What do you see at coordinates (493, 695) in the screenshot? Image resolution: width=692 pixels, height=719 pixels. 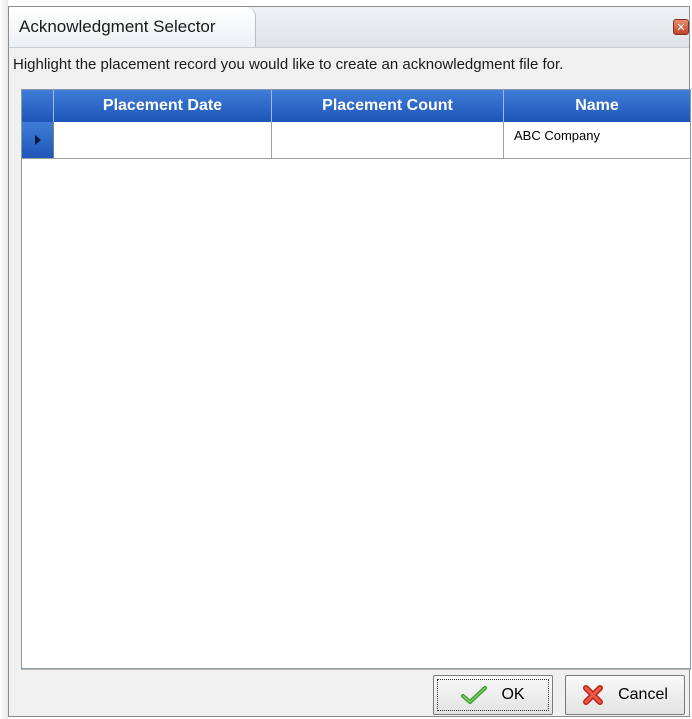 I see `ok-button: OK` at bounding box center [493, 695].